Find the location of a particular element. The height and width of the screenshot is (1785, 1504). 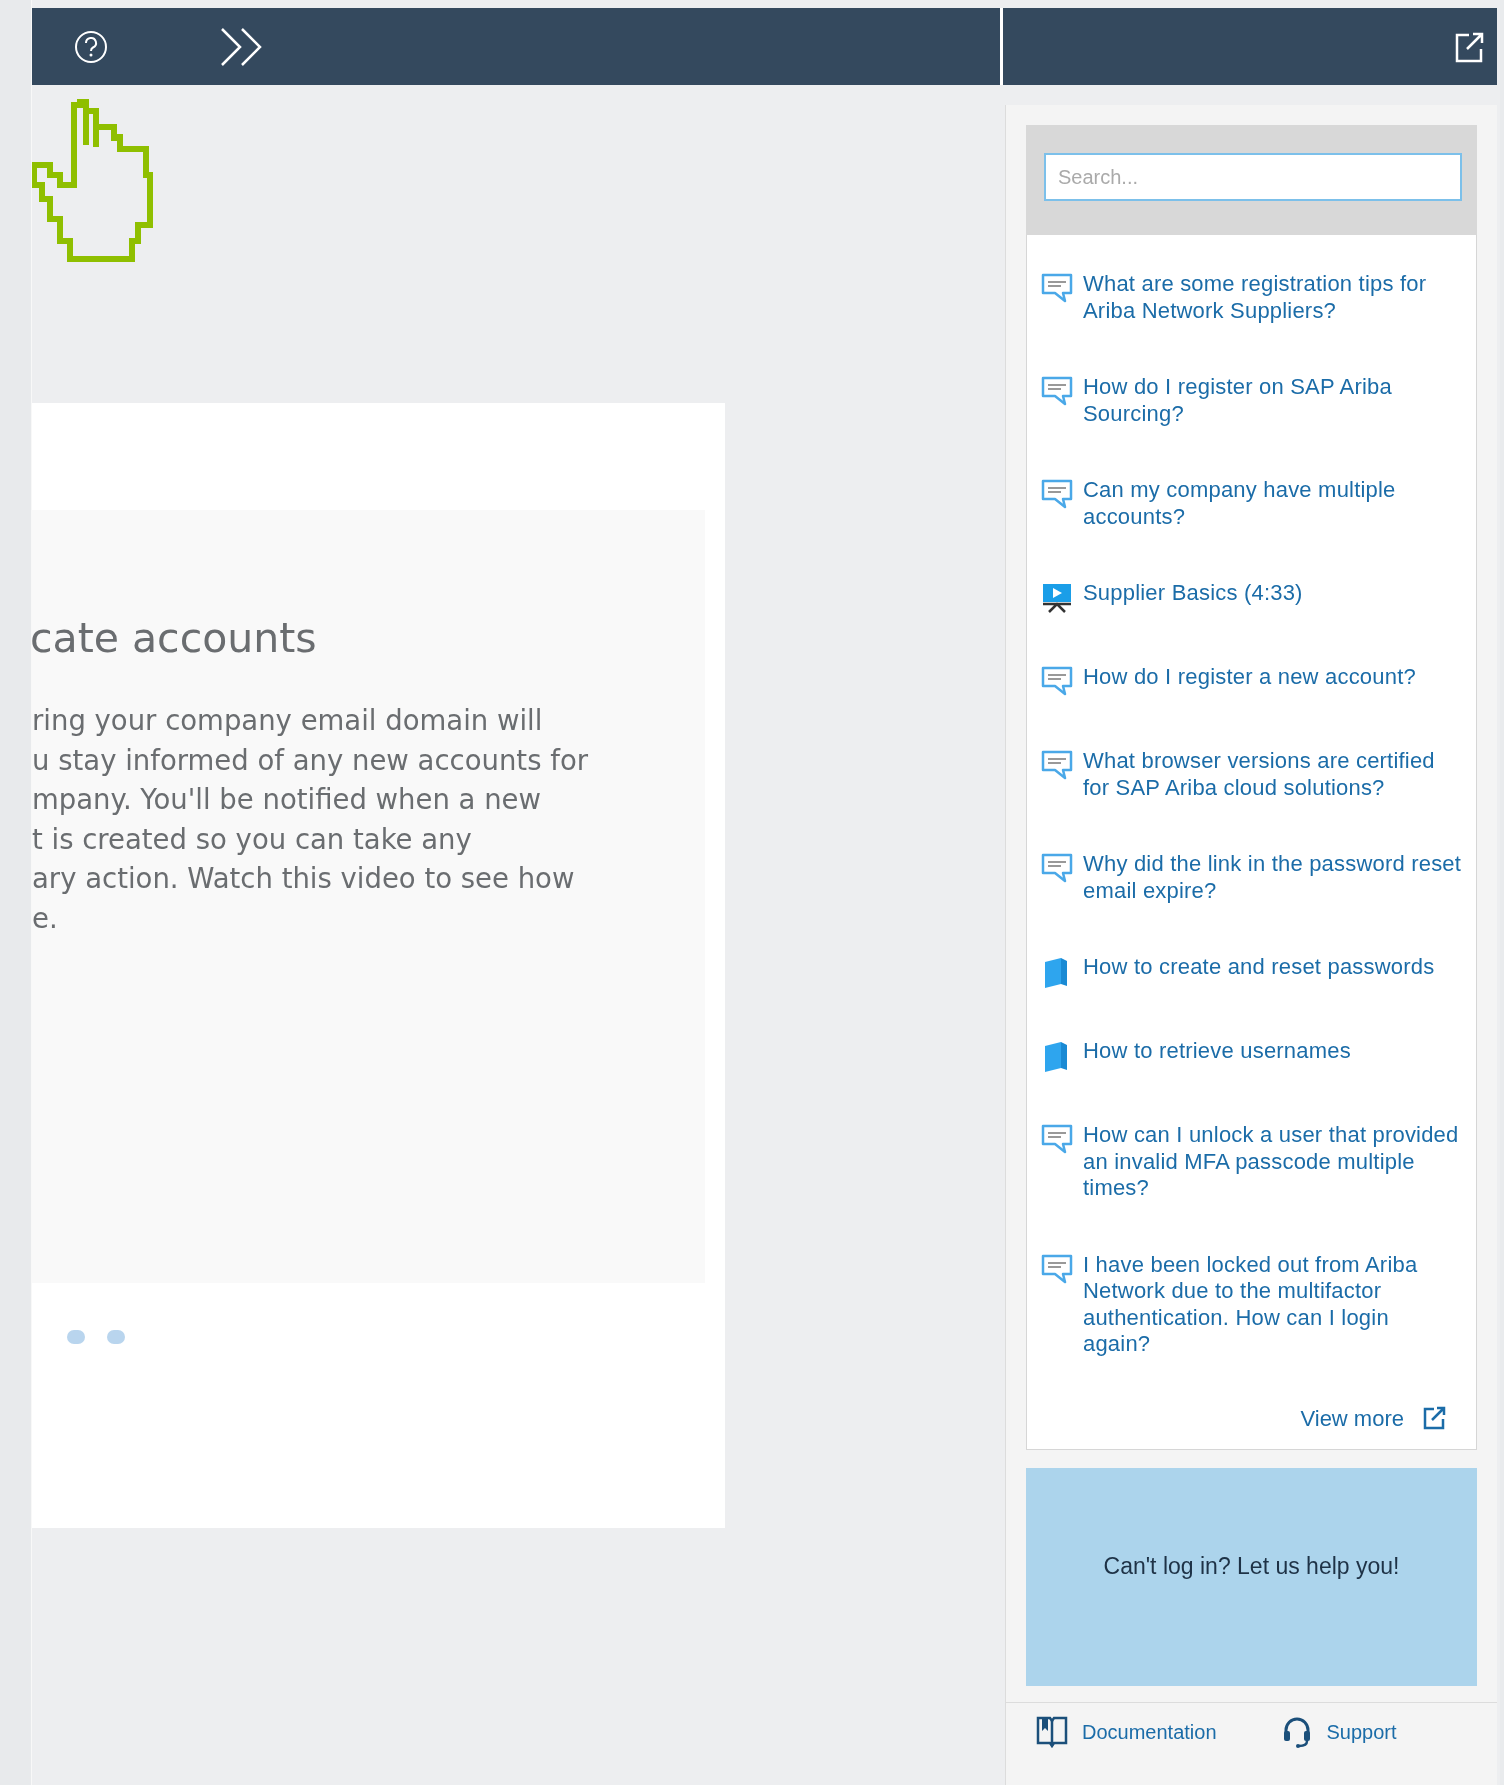

footer-link: Documentation is located at coordinates (1126, 1731).